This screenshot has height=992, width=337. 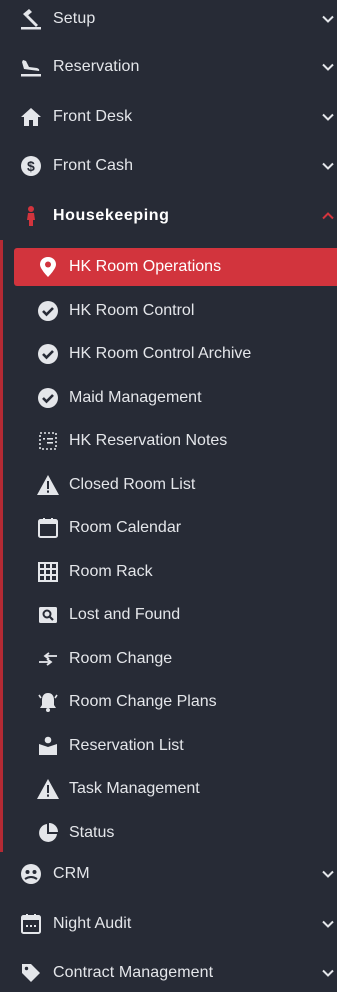 What do you see at coordinates (168, 833) in the screenshot?
I see `submenu-item-status: Status` at bounding box center [168, 833].